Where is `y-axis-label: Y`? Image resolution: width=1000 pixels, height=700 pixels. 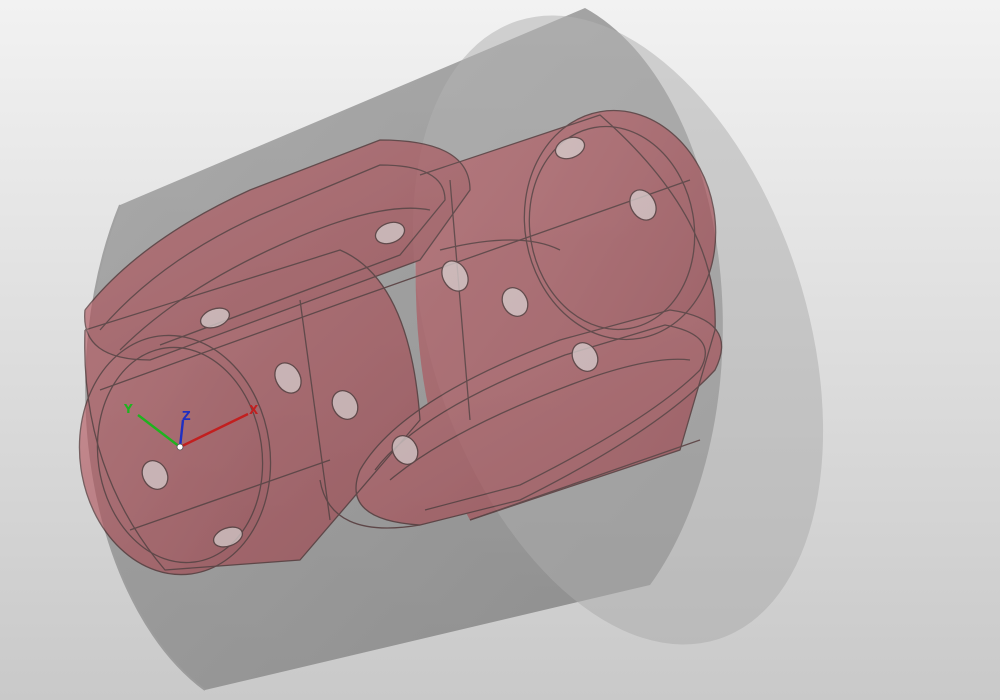 y-axis-label: Y is located at coordinates (128, 409).